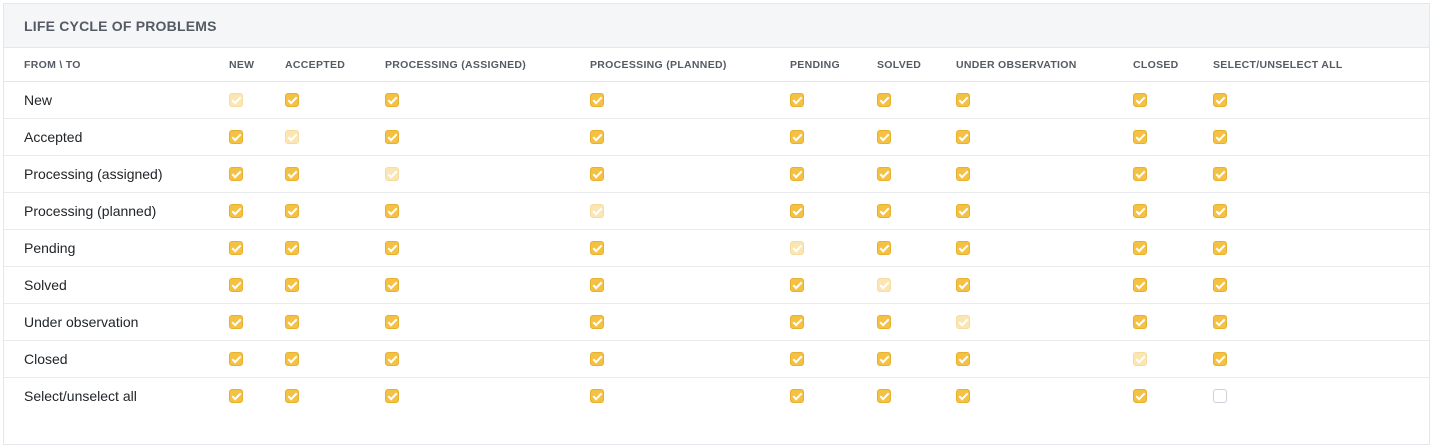 The height and width of the screenshot is (447, 1434). I want to click on row-label: Processing (assigned), so click(116, 174).